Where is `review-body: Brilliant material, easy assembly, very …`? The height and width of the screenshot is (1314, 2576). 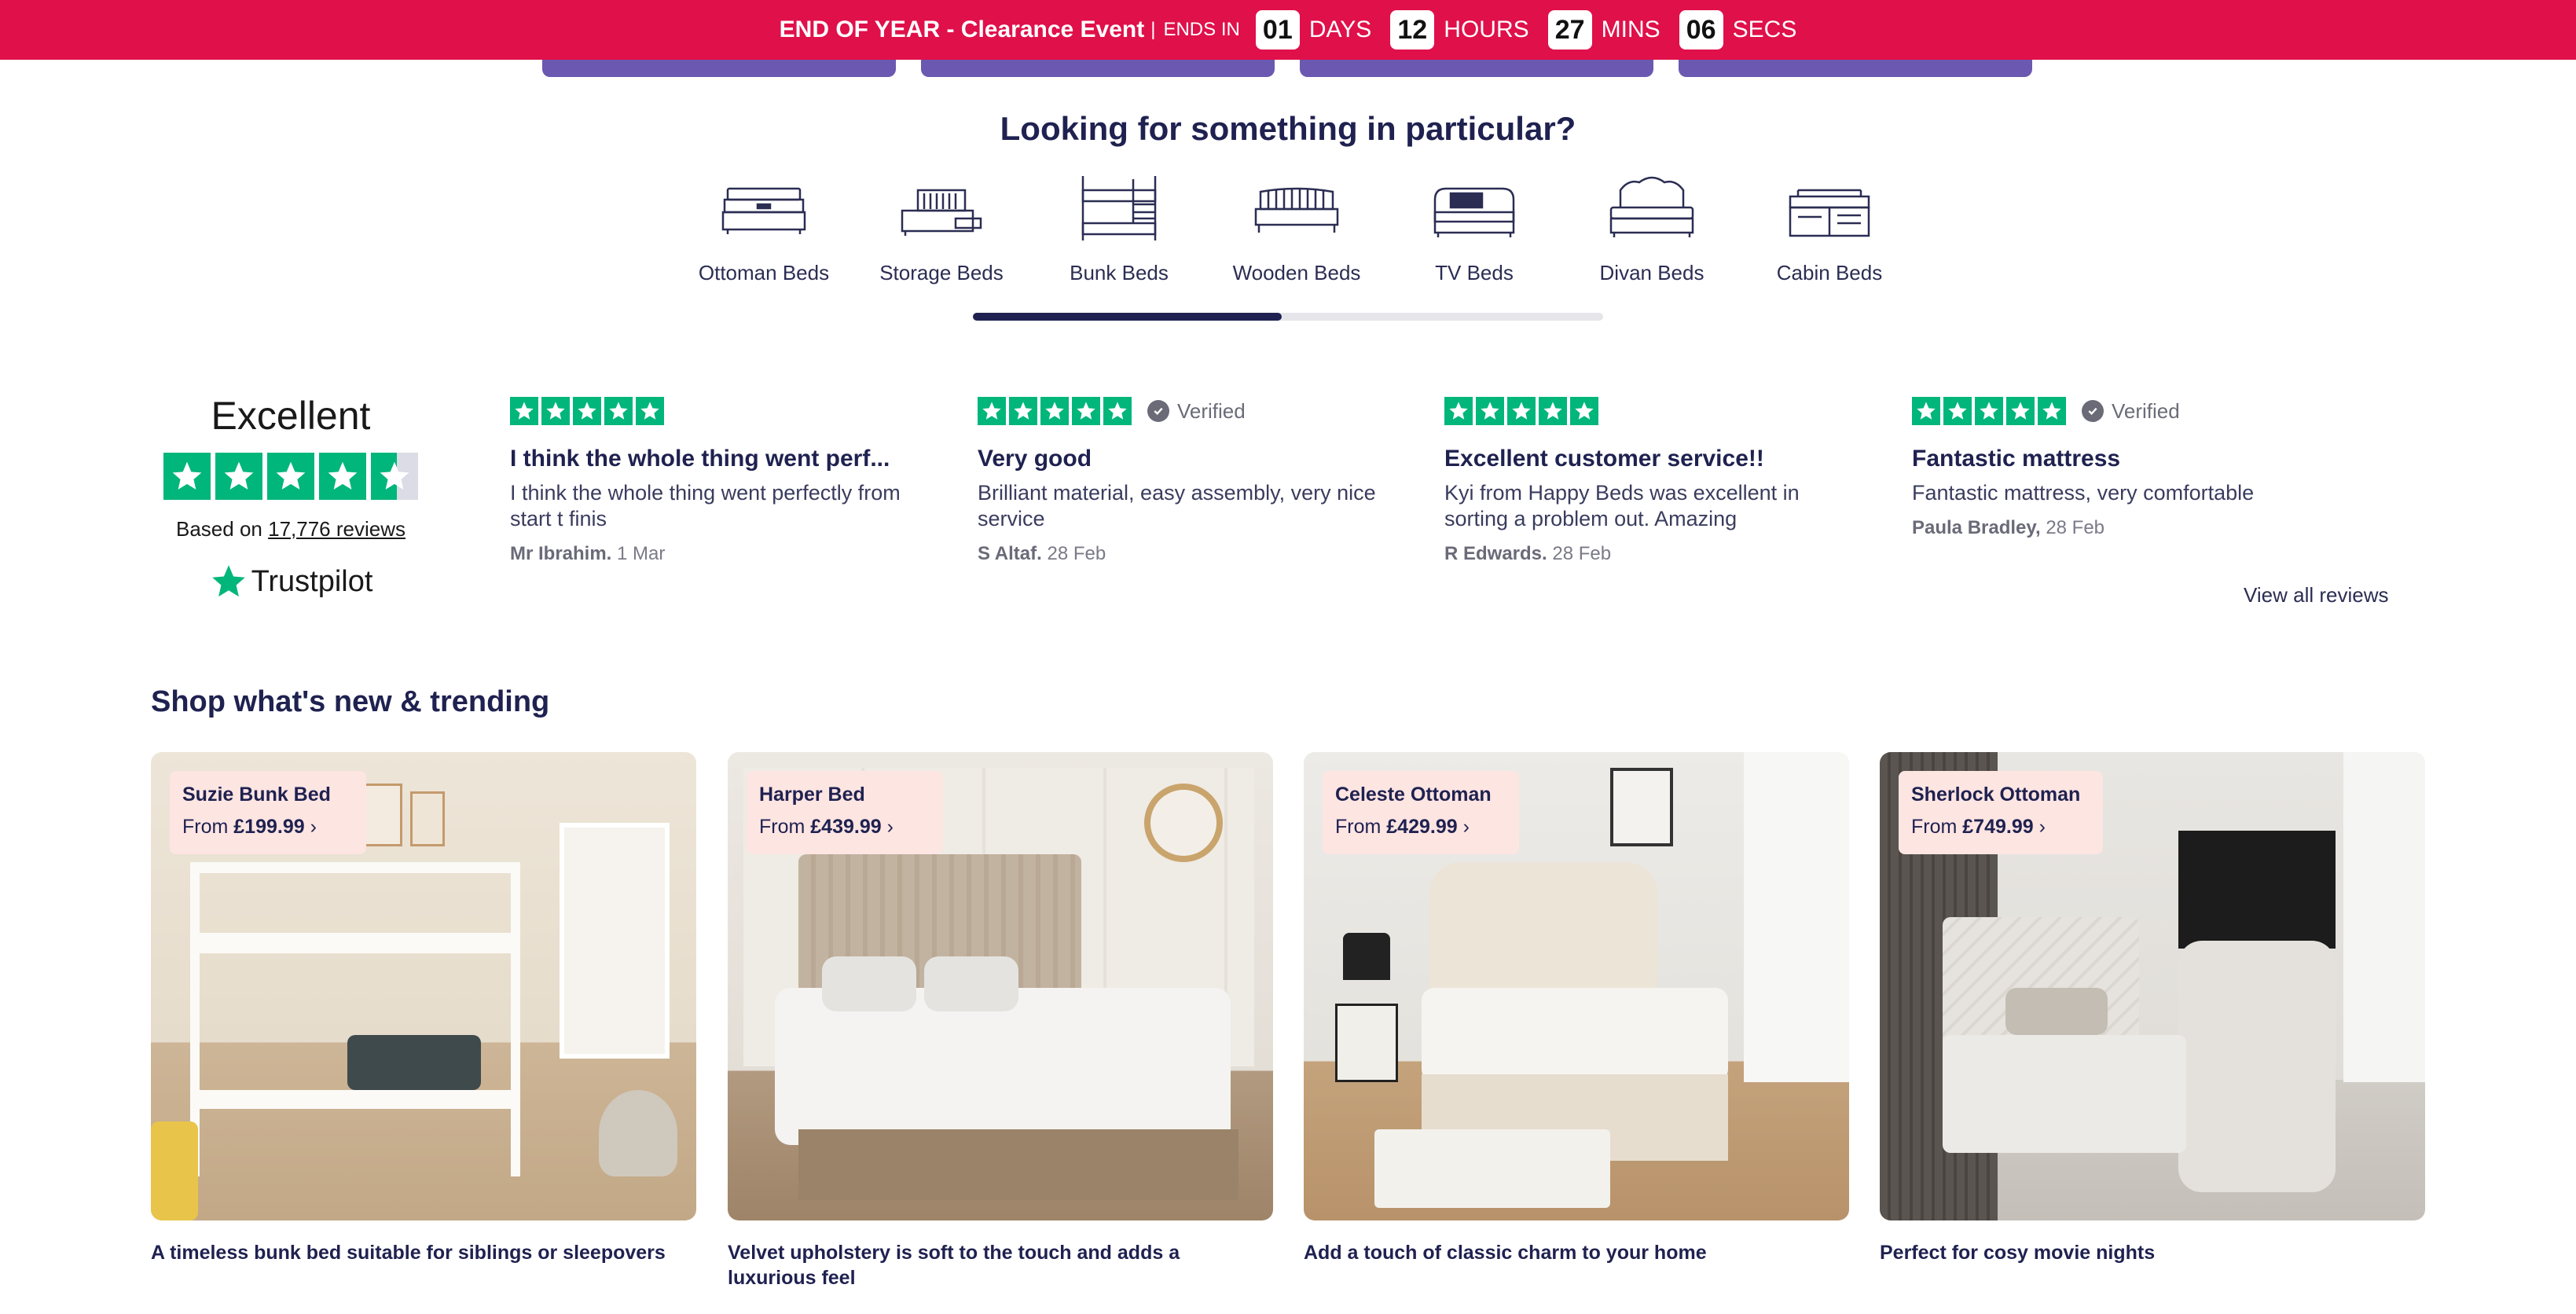
review-body: Brilliant material, easy assembly, very … is located at coordinates (1177, 505).